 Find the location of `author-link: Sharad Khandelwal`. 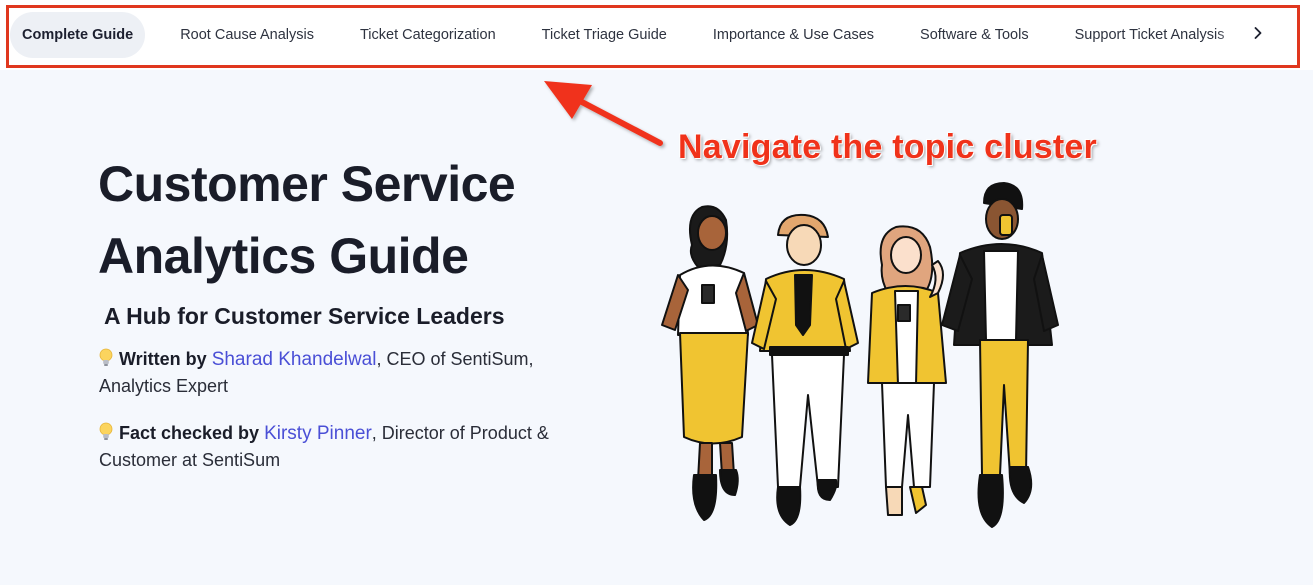

author-link: Sharad Khandelwal is located at coordinates (294, 359).